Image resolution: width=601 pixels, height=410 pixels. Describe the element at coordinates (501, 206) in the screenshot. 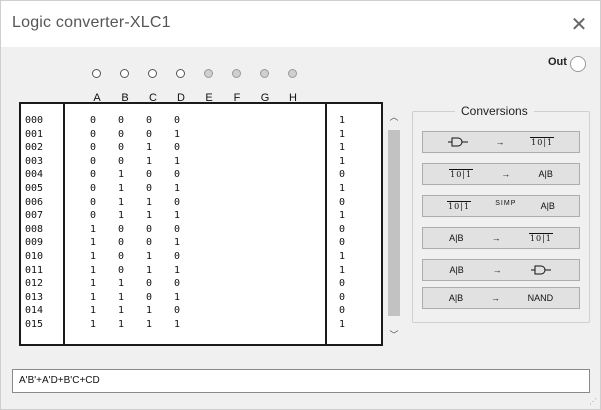

I see `truth-table-to-simplified-expression-button: 10|1 SIMP A|B` at that location.